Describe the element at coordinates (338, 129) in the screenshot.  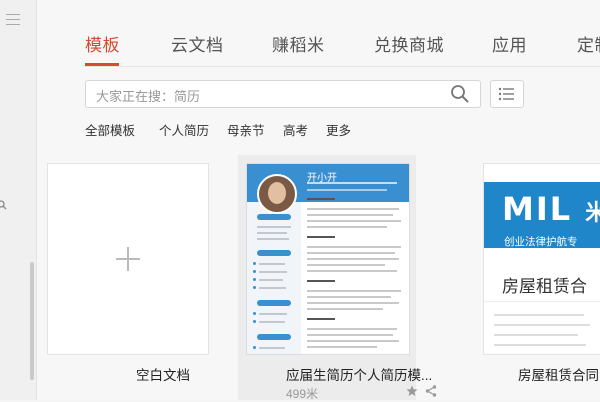
I see `filter-more: 更多` at that location.